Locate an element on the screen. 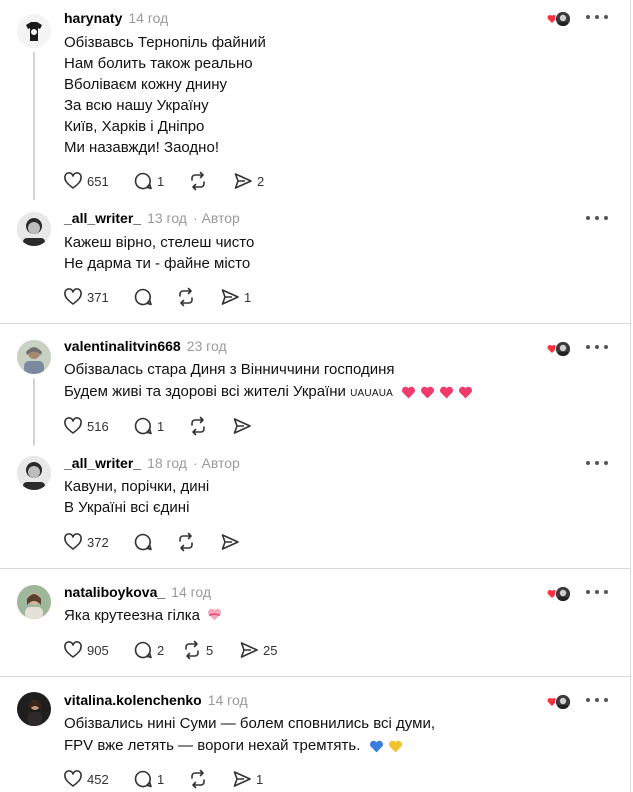 The image size is (633, 792). thread-line is located at coordinates (34, 412).